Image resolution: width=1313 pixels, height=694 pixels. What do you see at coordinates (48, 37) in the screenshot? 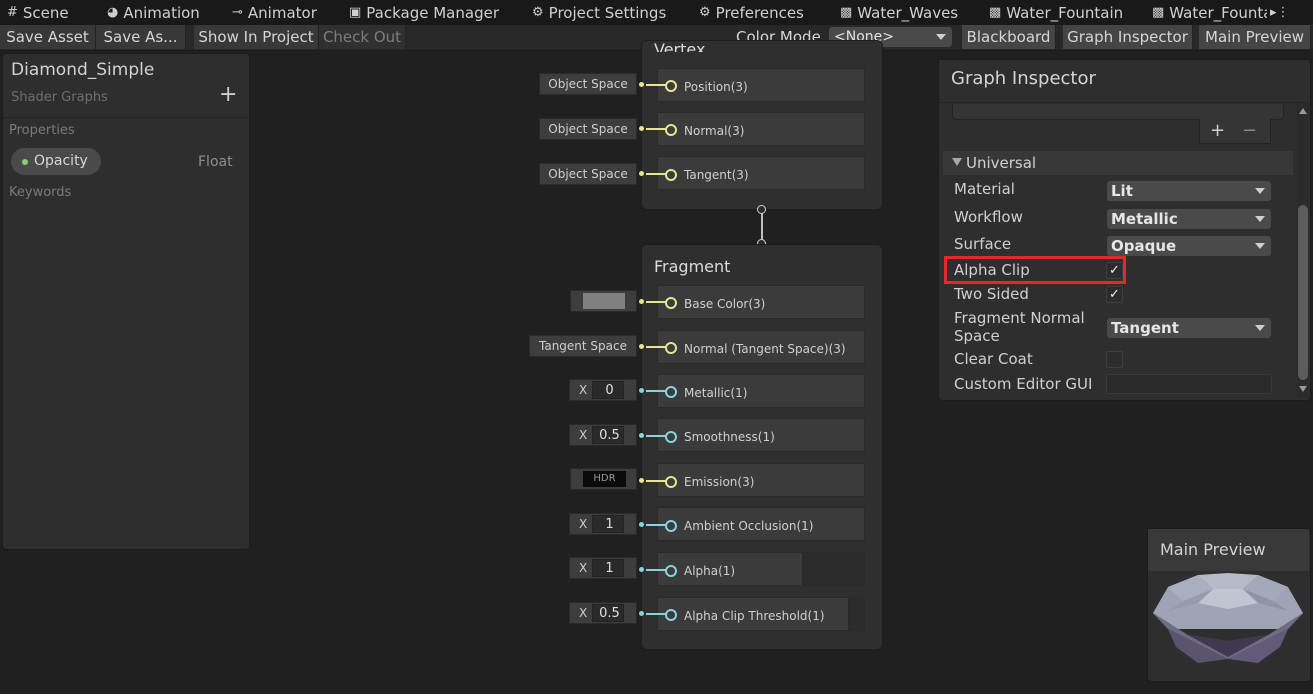
I see `save-asset-button: Save Asset` at bounding box center [48, 37].